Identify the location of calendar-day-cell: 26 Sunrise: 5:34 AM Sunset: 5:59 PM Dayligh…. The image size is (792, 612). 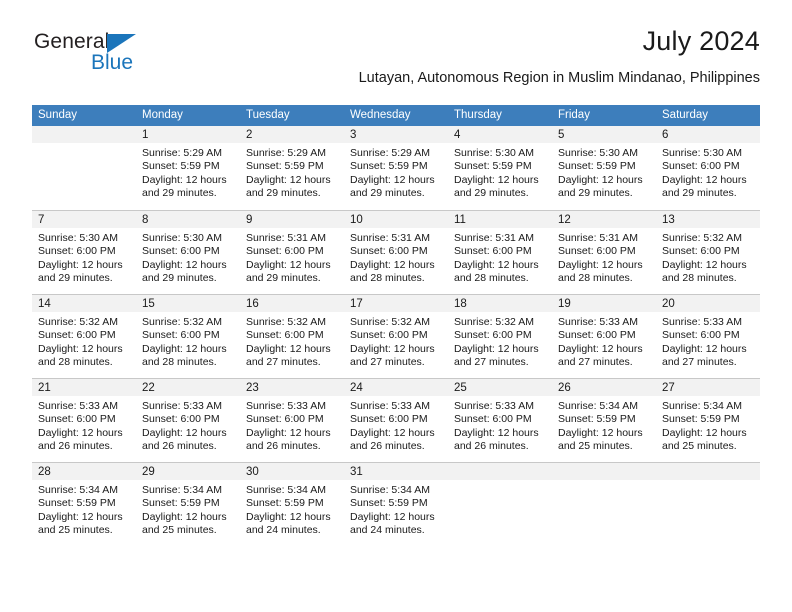
(604, 420).